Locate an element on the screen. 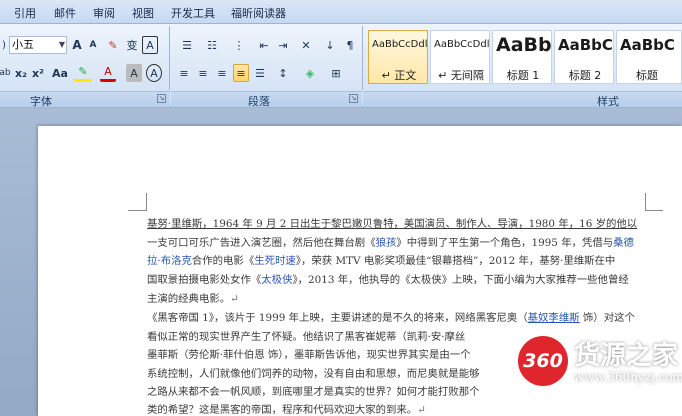 The height and width of the screenshot is (416, 682). tab-references: 引用 is located at coordinates (25, 13).